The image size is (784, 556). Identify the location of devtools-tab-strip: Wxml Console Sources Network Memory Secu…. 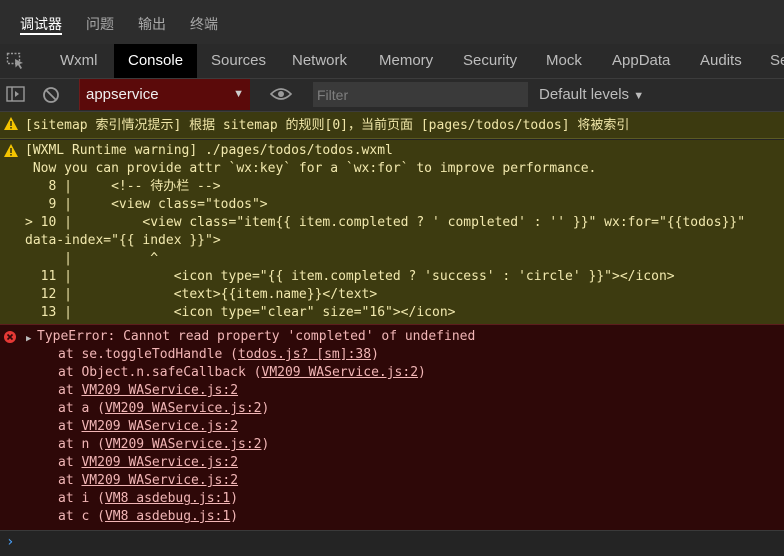
(392, 61).